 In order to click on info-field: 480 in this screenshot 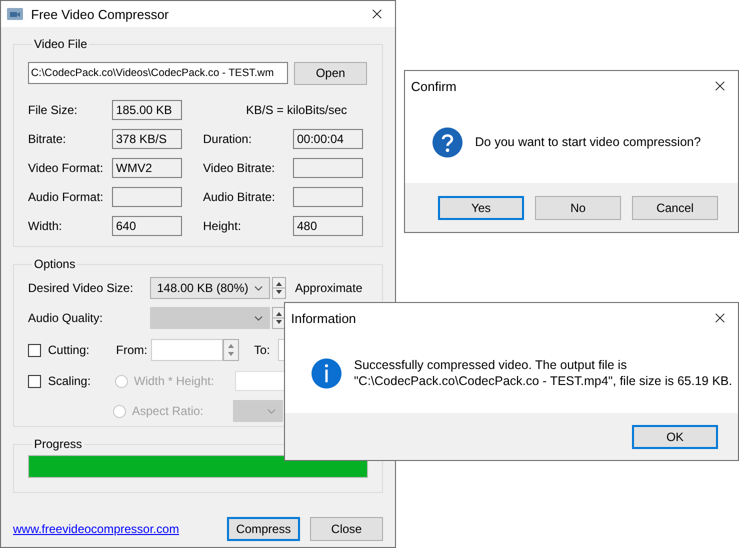, I will do `click(328, 226)`.